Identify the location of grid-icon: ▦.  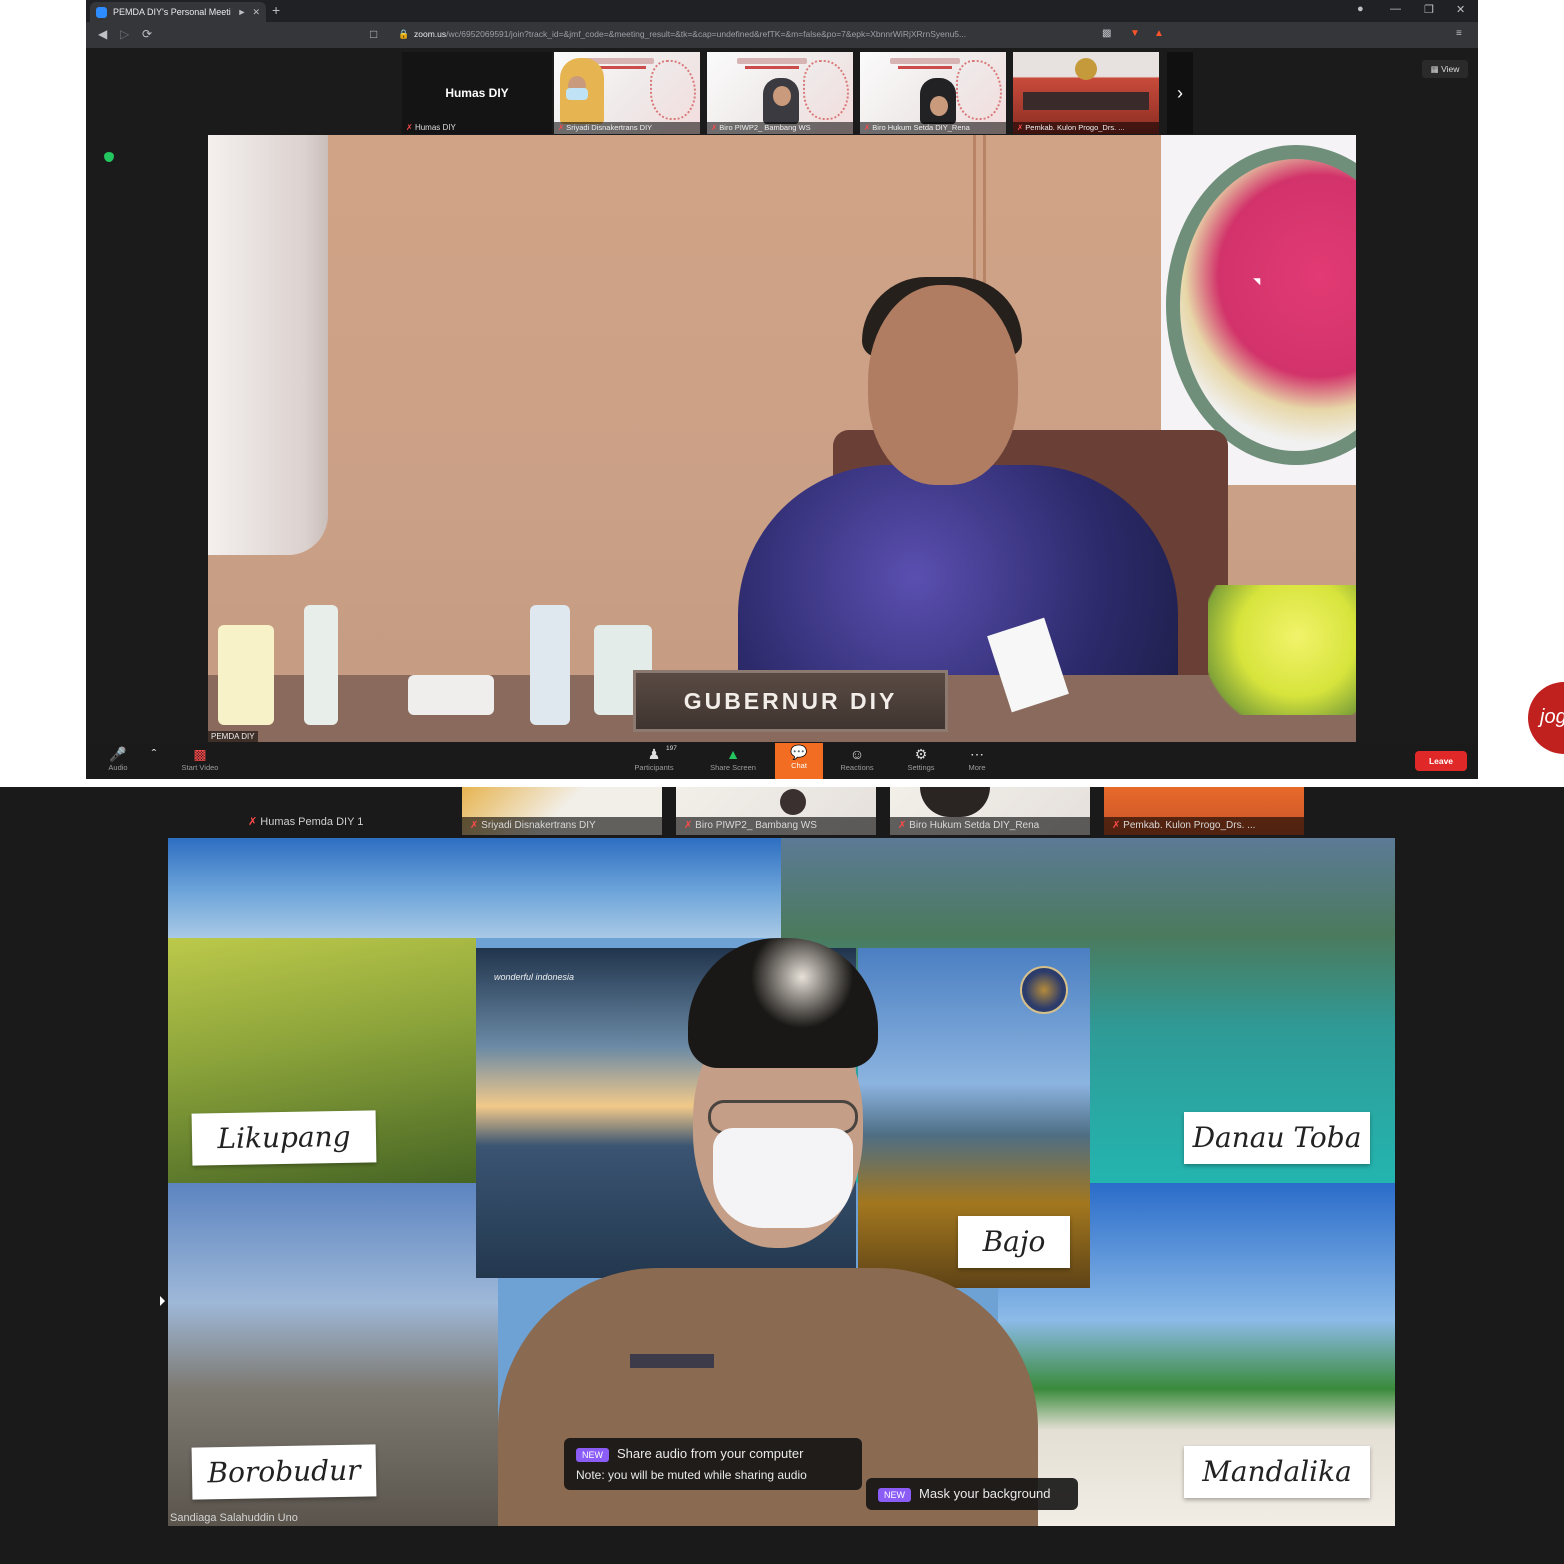
(1434, 69).